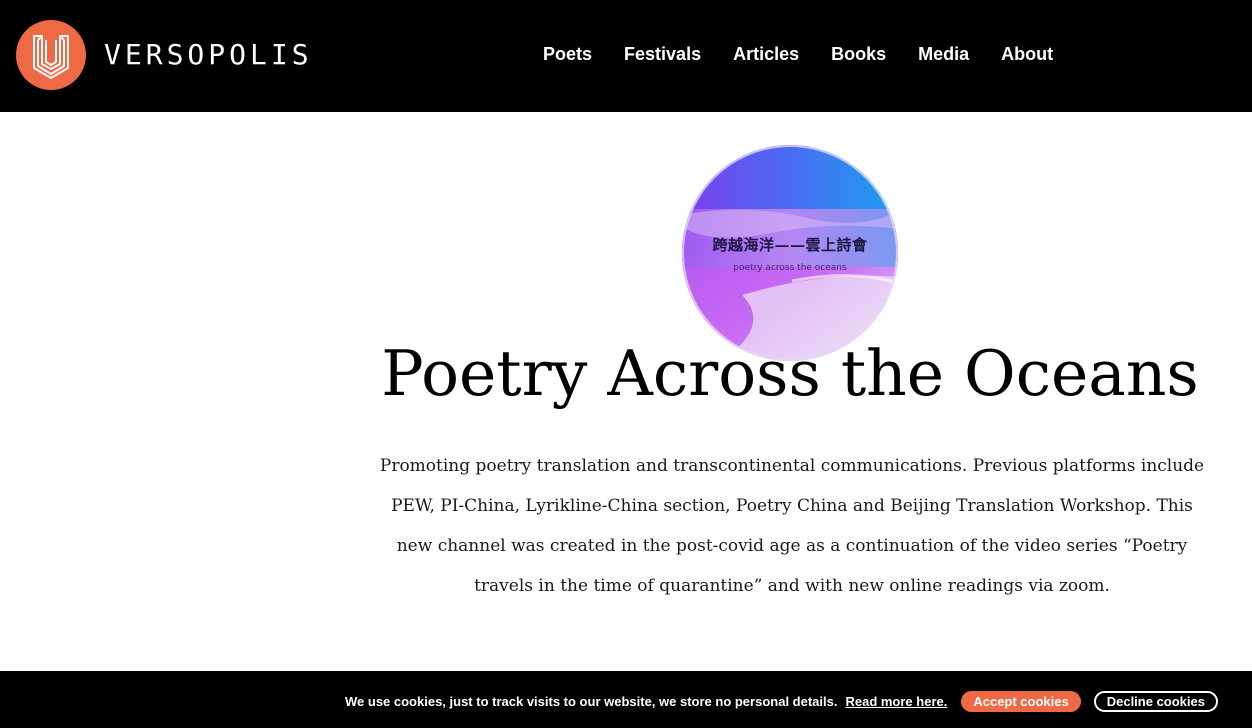  What do you see at coordinates (790, 268) in the screenshot?
I see `hero-image-english-text: poetry across the oceans` at bounding box center [790, 268].